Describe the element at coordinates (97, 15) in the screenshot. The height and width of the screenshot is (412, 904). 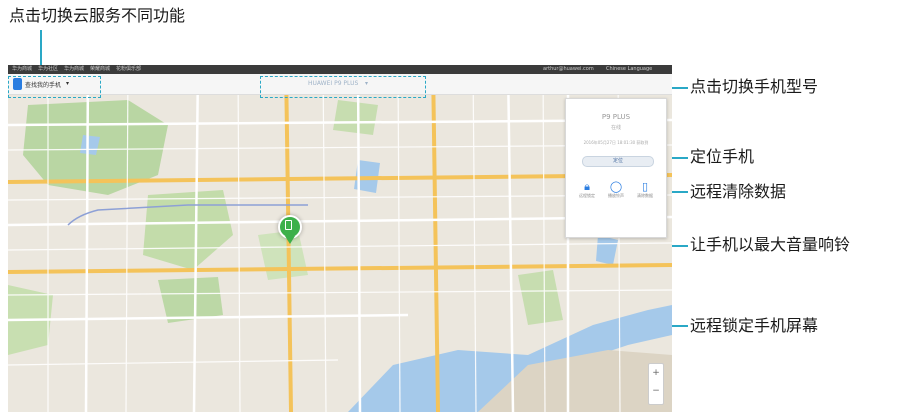
I see `annotation-switch-service: 点击切换云服务不同功能` at that location.